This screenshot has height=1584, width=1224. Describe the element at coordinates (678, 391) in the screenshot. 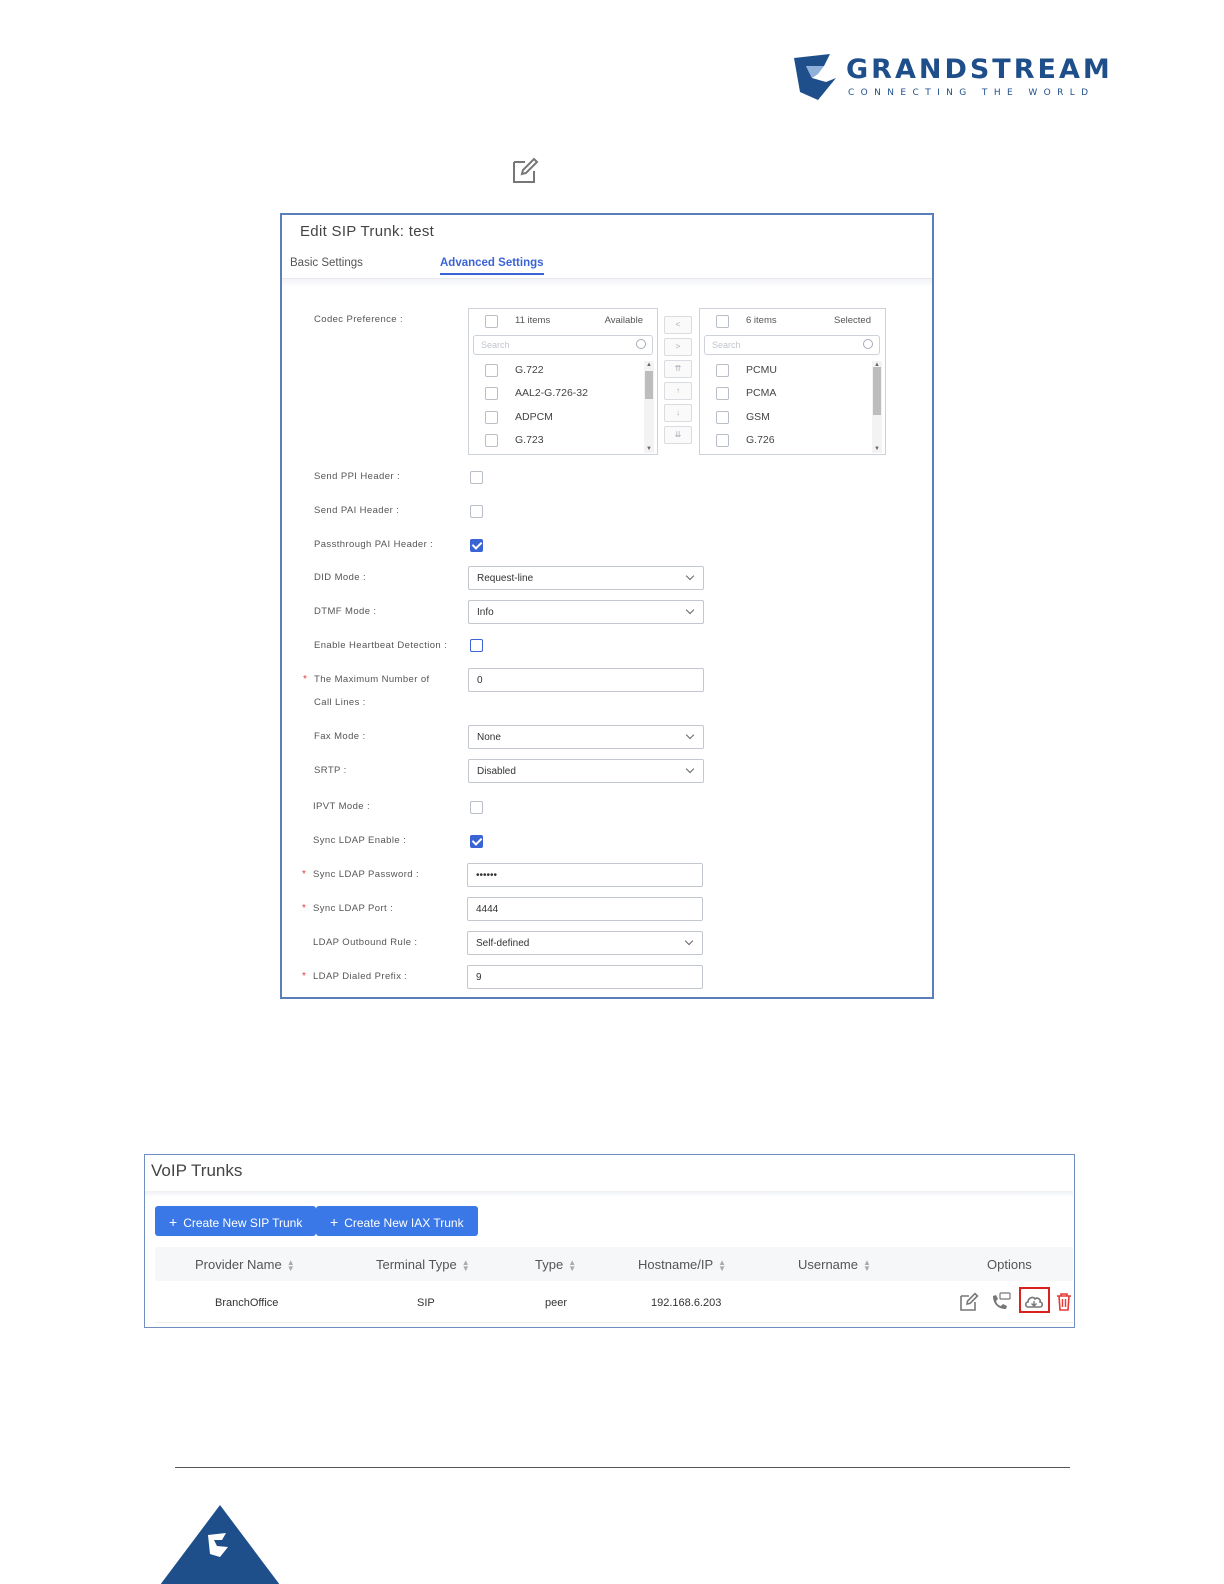

I see `move-up-button: ↑` at that location.